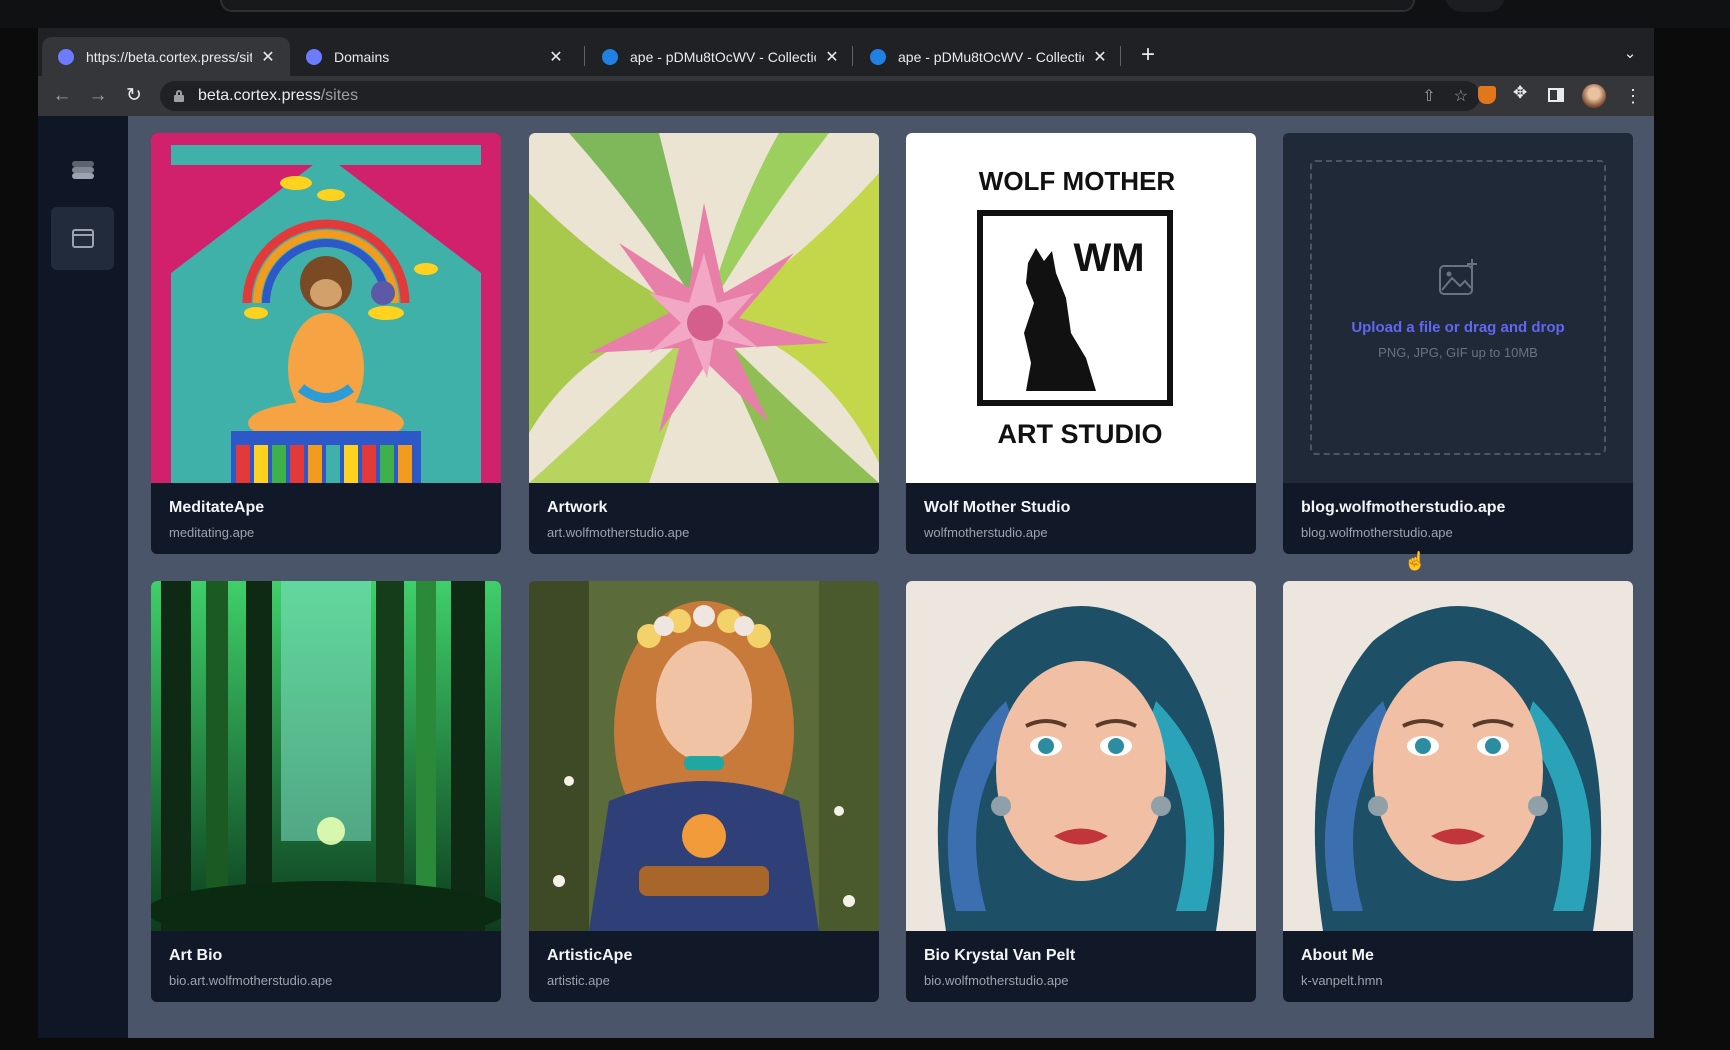 Image resolution: width=1730 pixels, height=1050 pixels. What do you see at coordinates (1377, 532) in the screenshot?
I see `site-domain: blog.wolfmotherstudio.ape` at bounding box center [1377, 532].